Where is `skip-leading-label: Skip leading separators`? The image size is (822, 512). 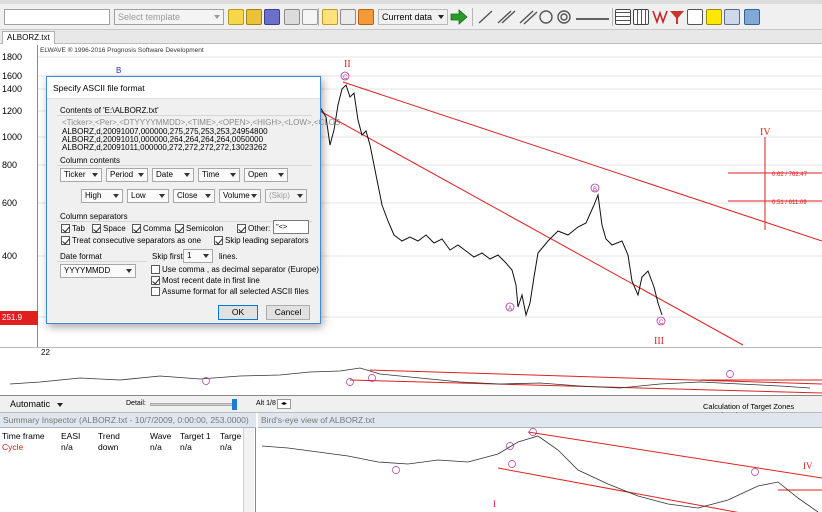
skip-leading-label: Skip leading separators is located at coordinates (267, 240).